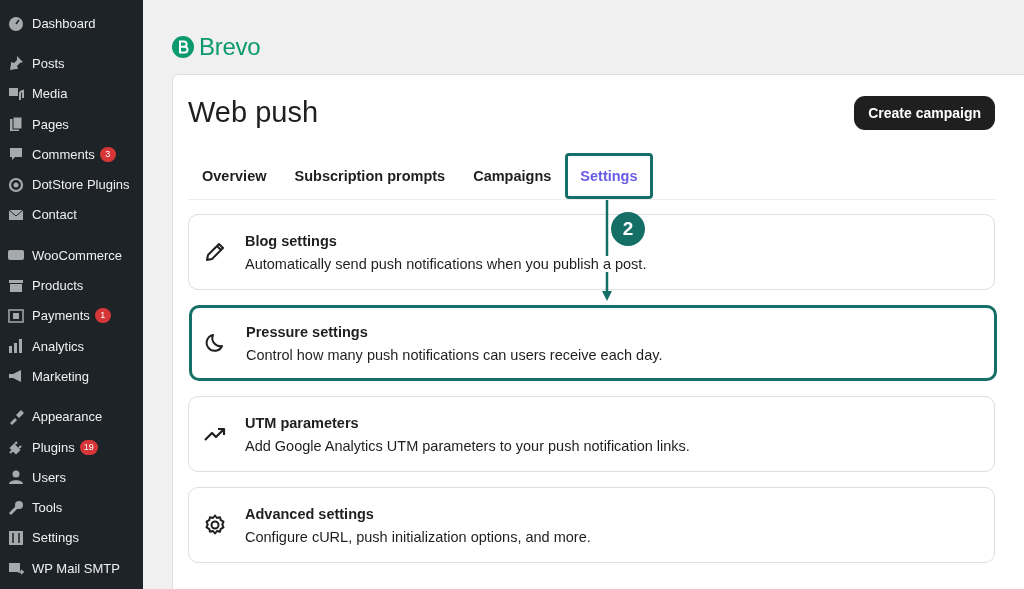 Image resolution: width=1024 pixels, height=589 pixels. What do you see at coordinates (71, 416) in the screenshot?
I see `sidebar-item: Appearance` at bounding box center [71, 416].